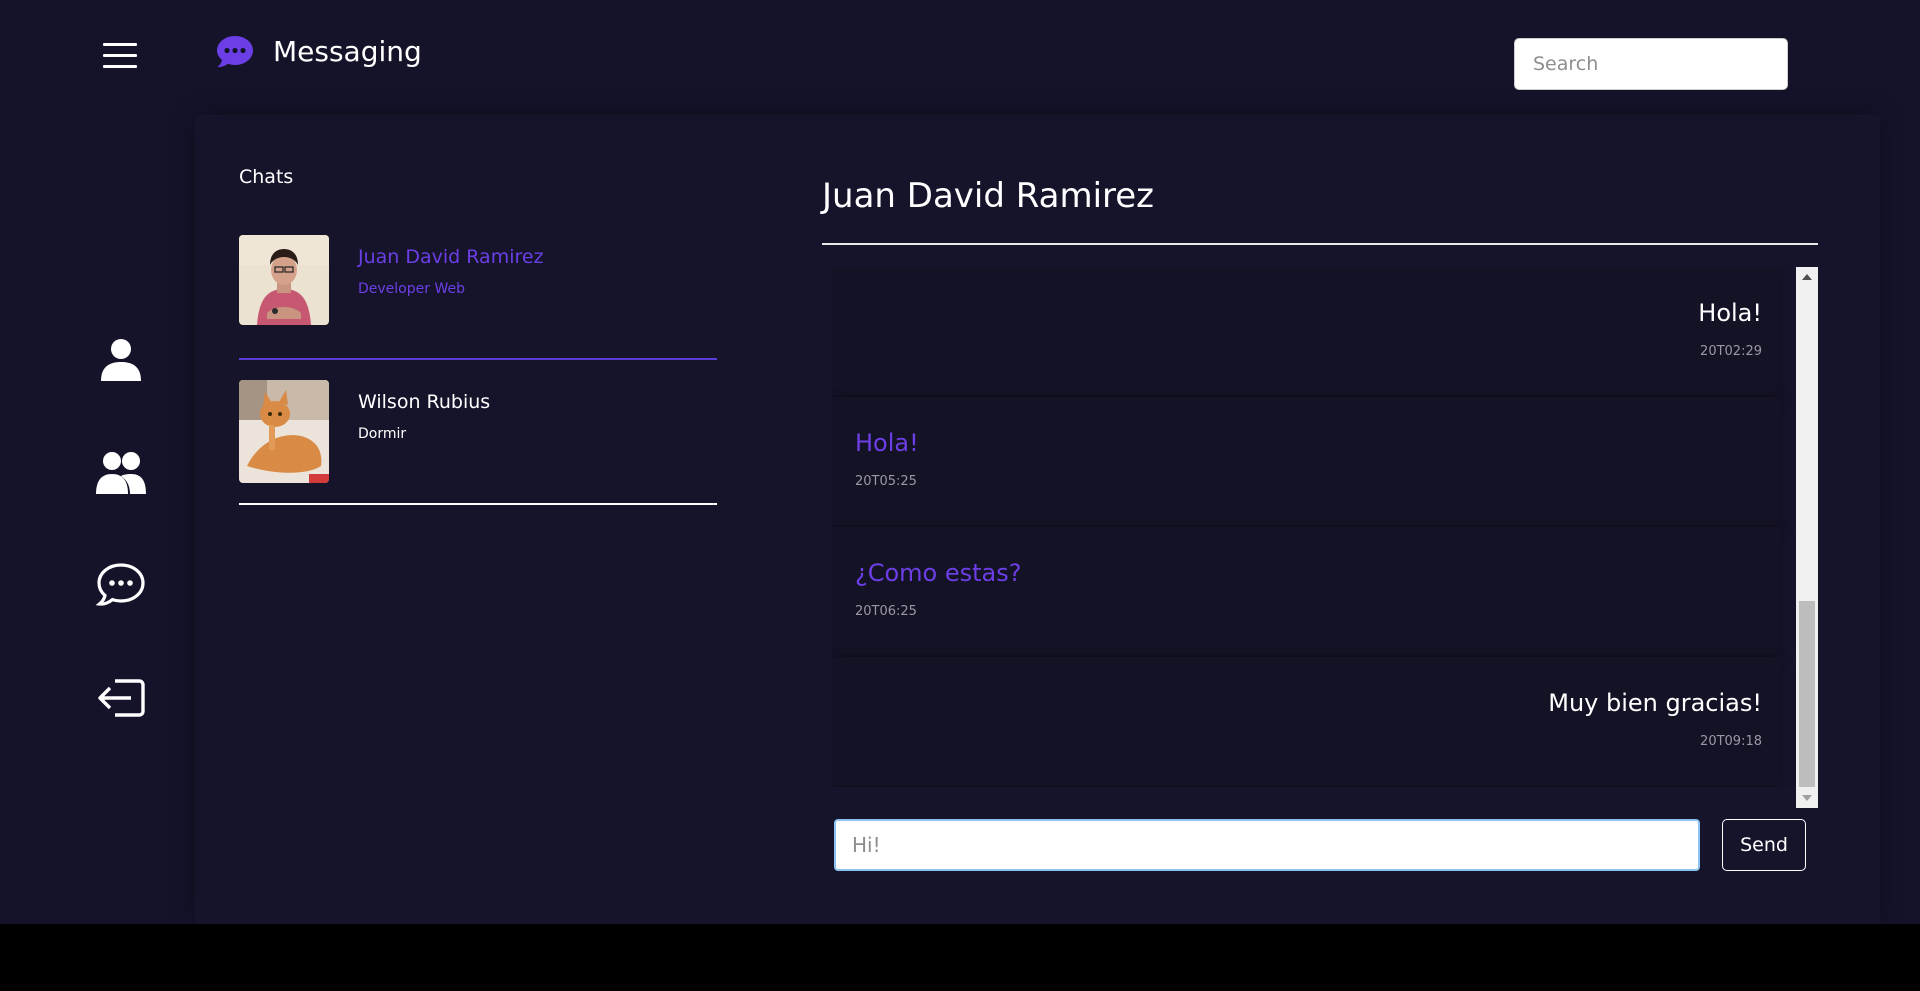 The height and width of the screenshot is (991, 1920). What do you see at coordinates (424, 402) in the screenshot?
I see `chat-contact-name: Wilson Rubius` at bounding box center [424, 402].